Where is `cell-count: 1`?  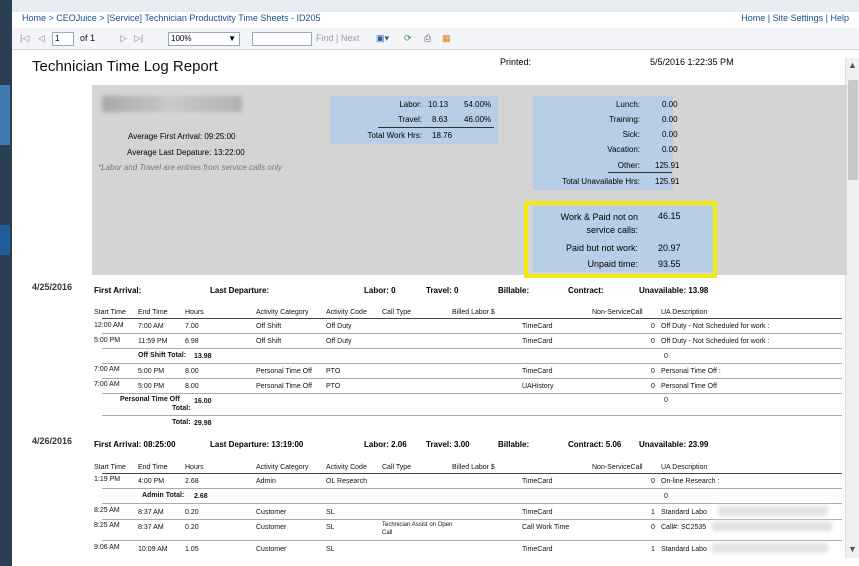
cell-count: 1 is located at coordinates (653, 512).